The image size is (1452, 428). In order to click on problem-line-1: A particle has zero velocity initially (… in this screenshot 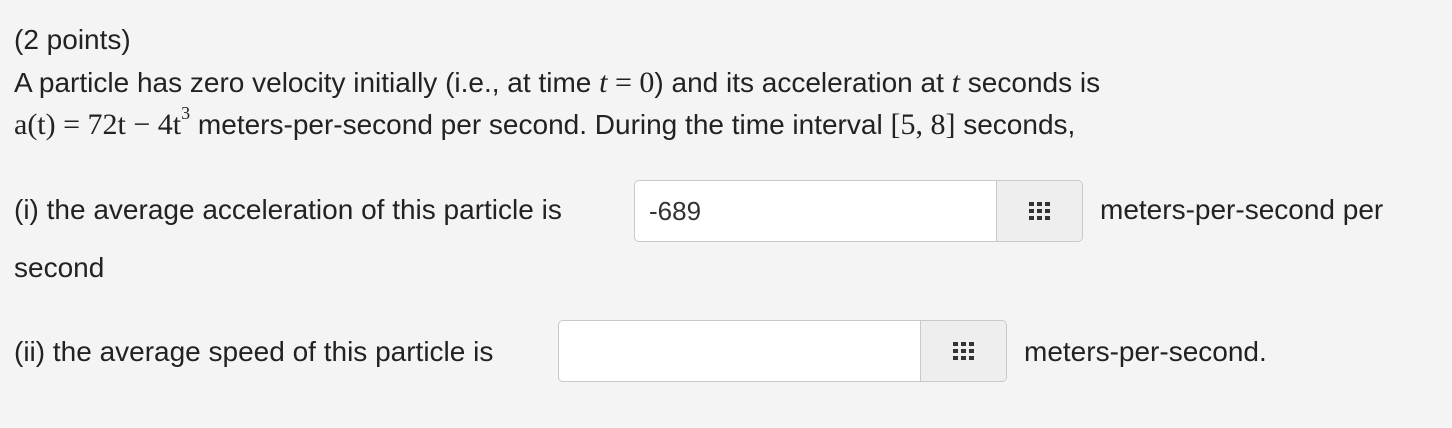, I will do `click(557, 83)`.